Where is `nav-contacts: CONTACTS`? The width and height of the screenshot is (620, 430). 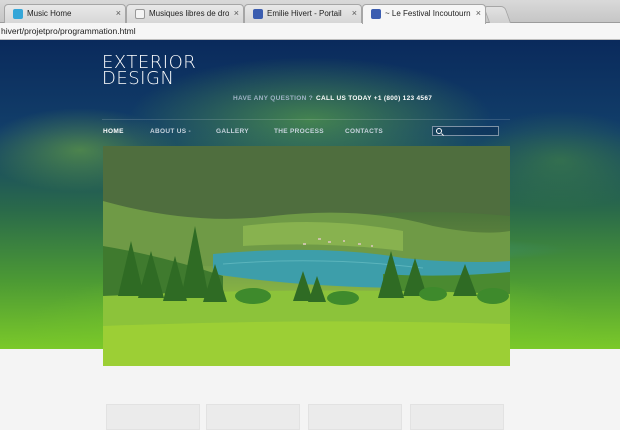 nav-contacts: CONTACTS is located at coordinates (364, 131).